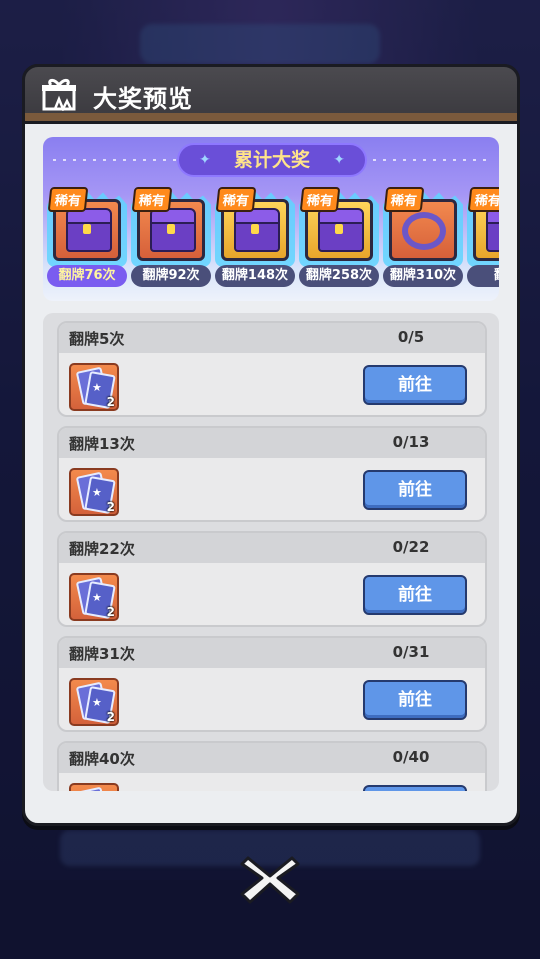  I want to click on prize-count-label: 翻牌92次, so click(171, 276).